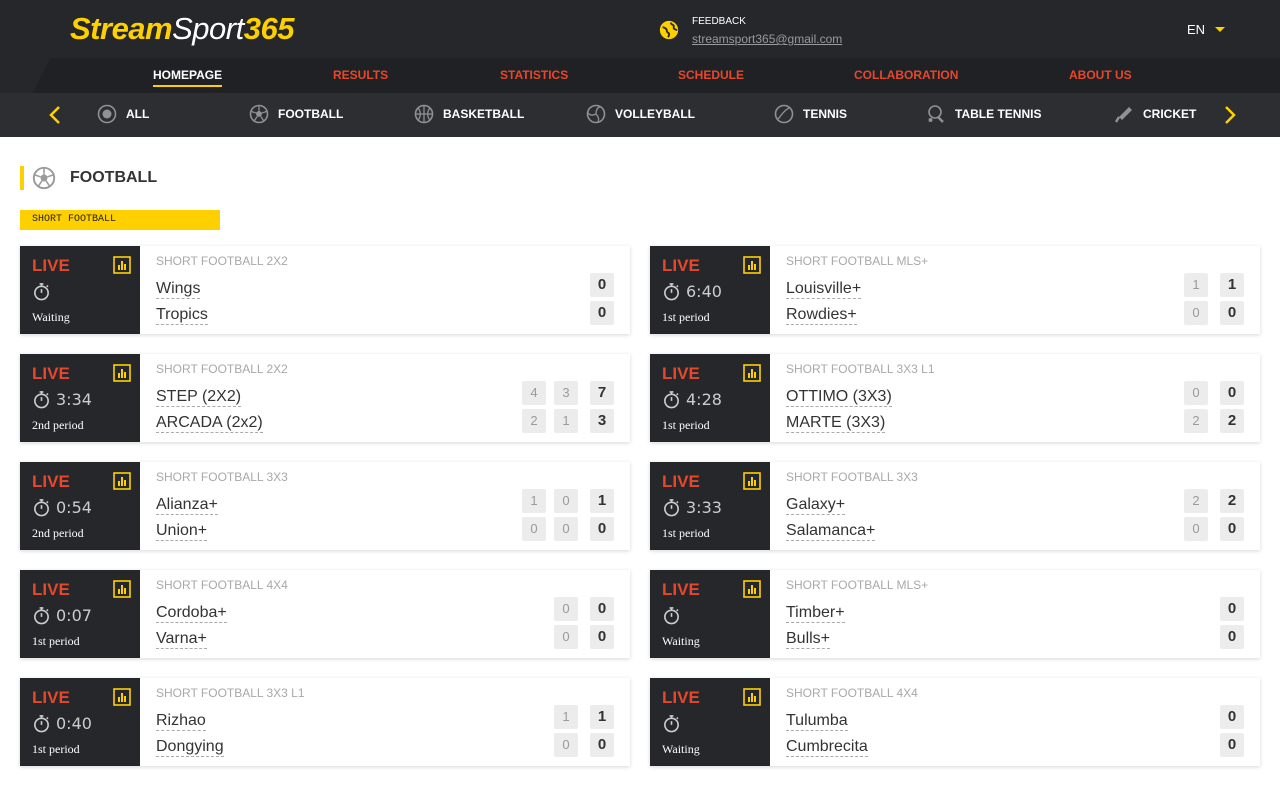 The width and height of the screenshot is (1280, 800). I want to click on feedback-email-link: streamsport365@gmail.com, so click(767, 39).